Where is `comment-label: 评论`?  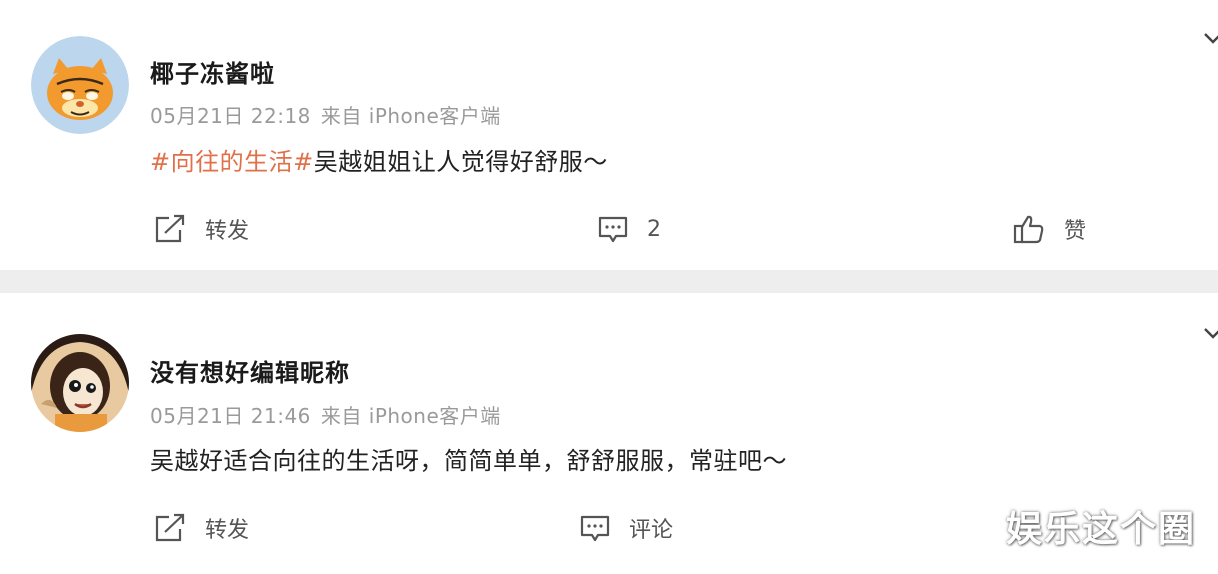
comment-label: 评论 is located at coordinates (651, 530).